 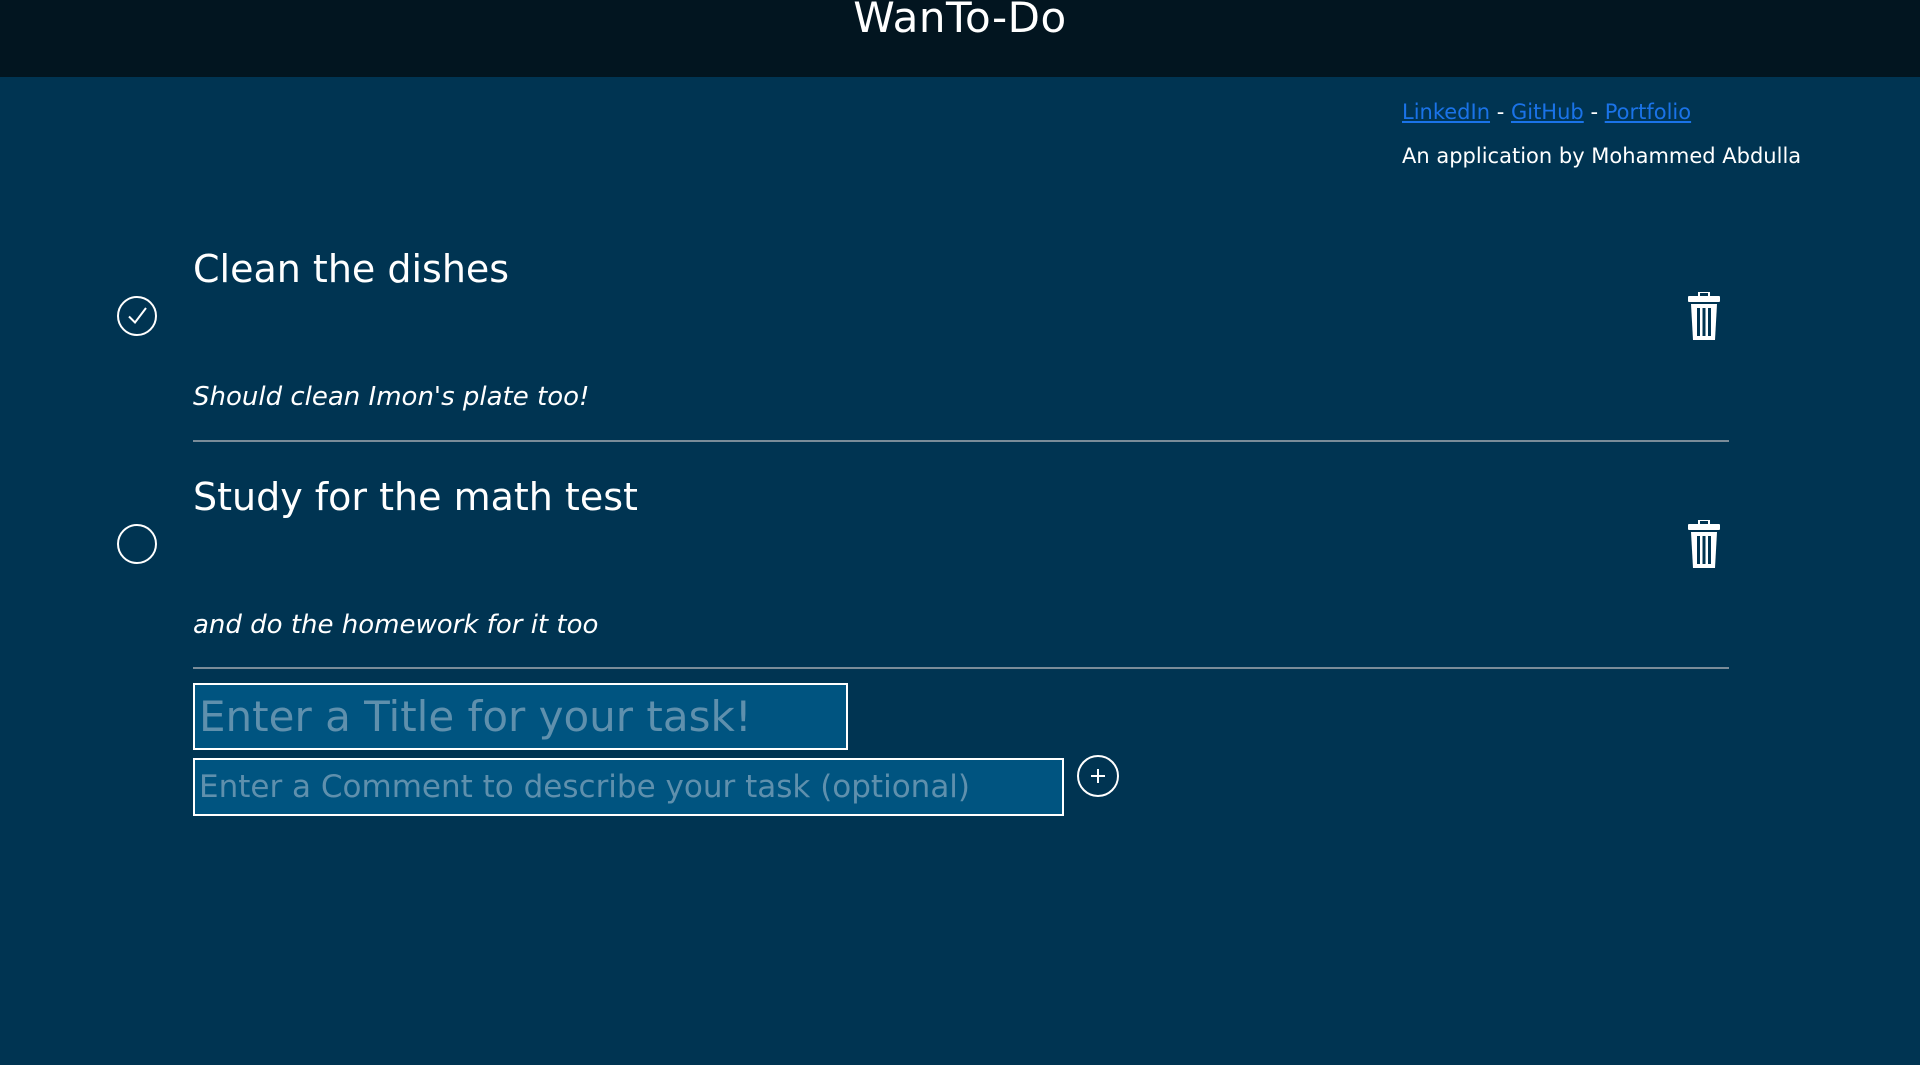 I want to click on task-comment: and do the homework for it too, so click(x=396, y=625).